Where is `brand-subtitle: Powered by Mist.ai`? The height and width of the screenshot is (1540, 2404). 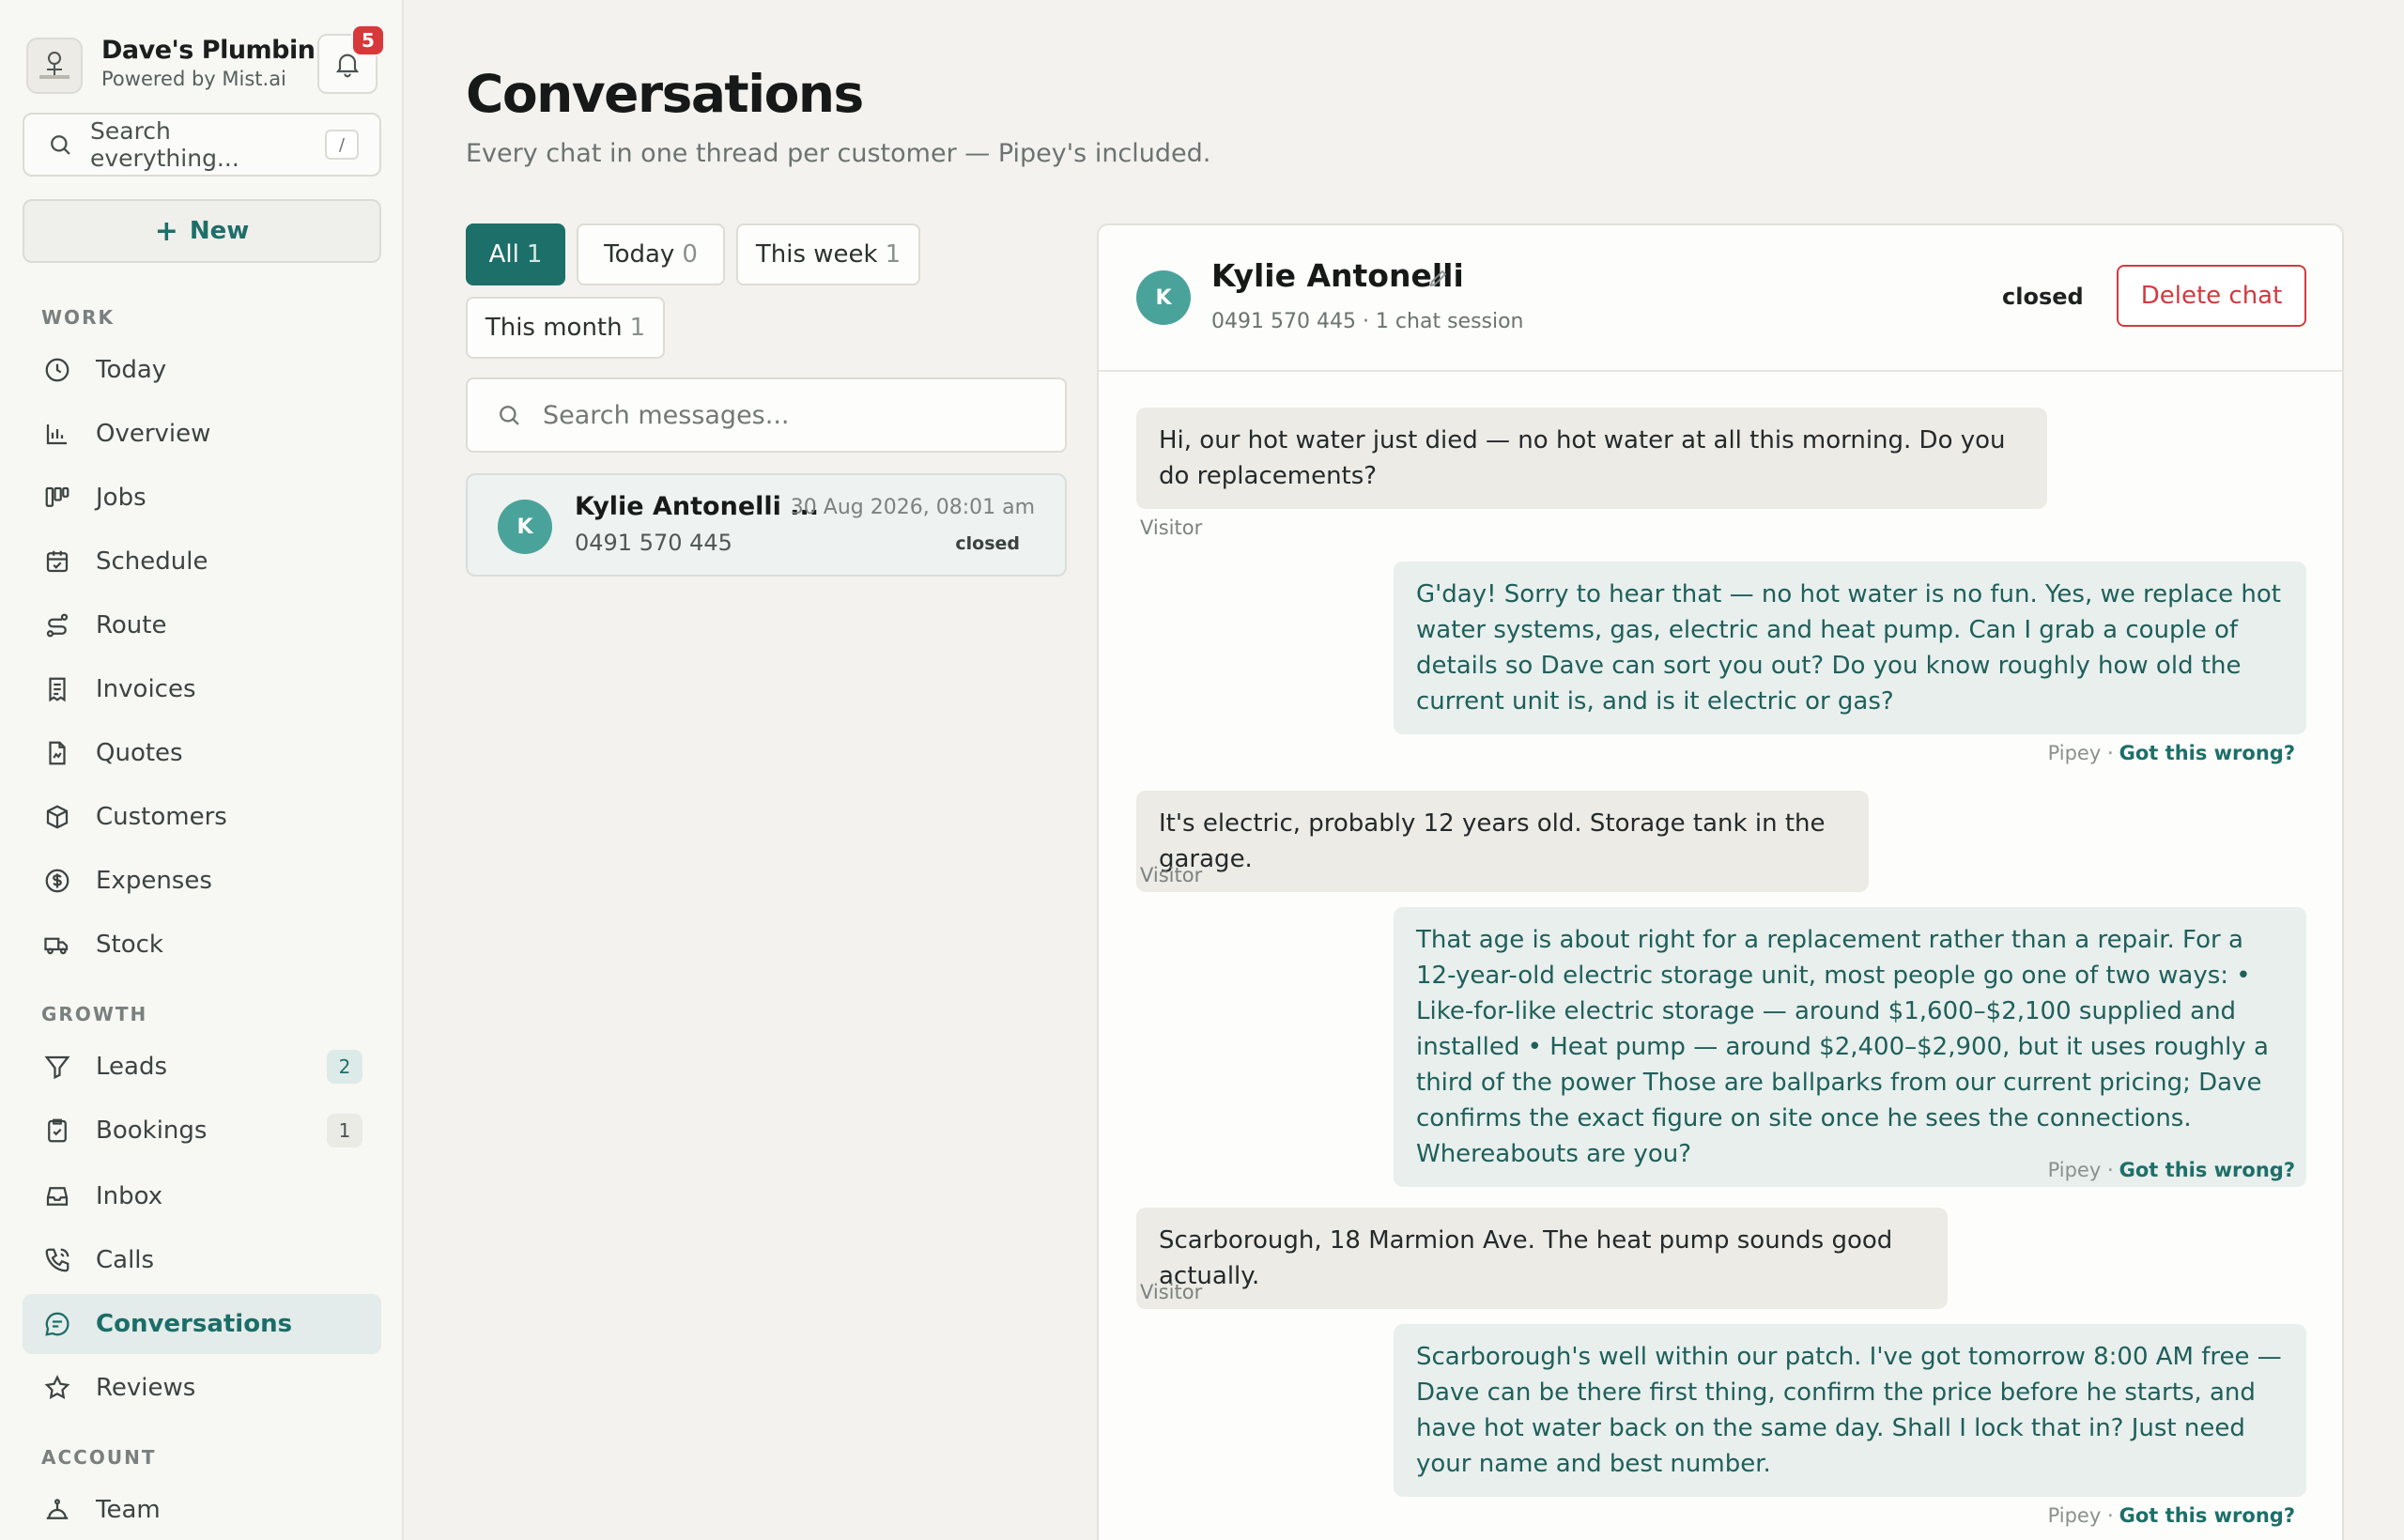
brand-subtitle: Powered by Mist.ai is located at coordinates (193, 79).